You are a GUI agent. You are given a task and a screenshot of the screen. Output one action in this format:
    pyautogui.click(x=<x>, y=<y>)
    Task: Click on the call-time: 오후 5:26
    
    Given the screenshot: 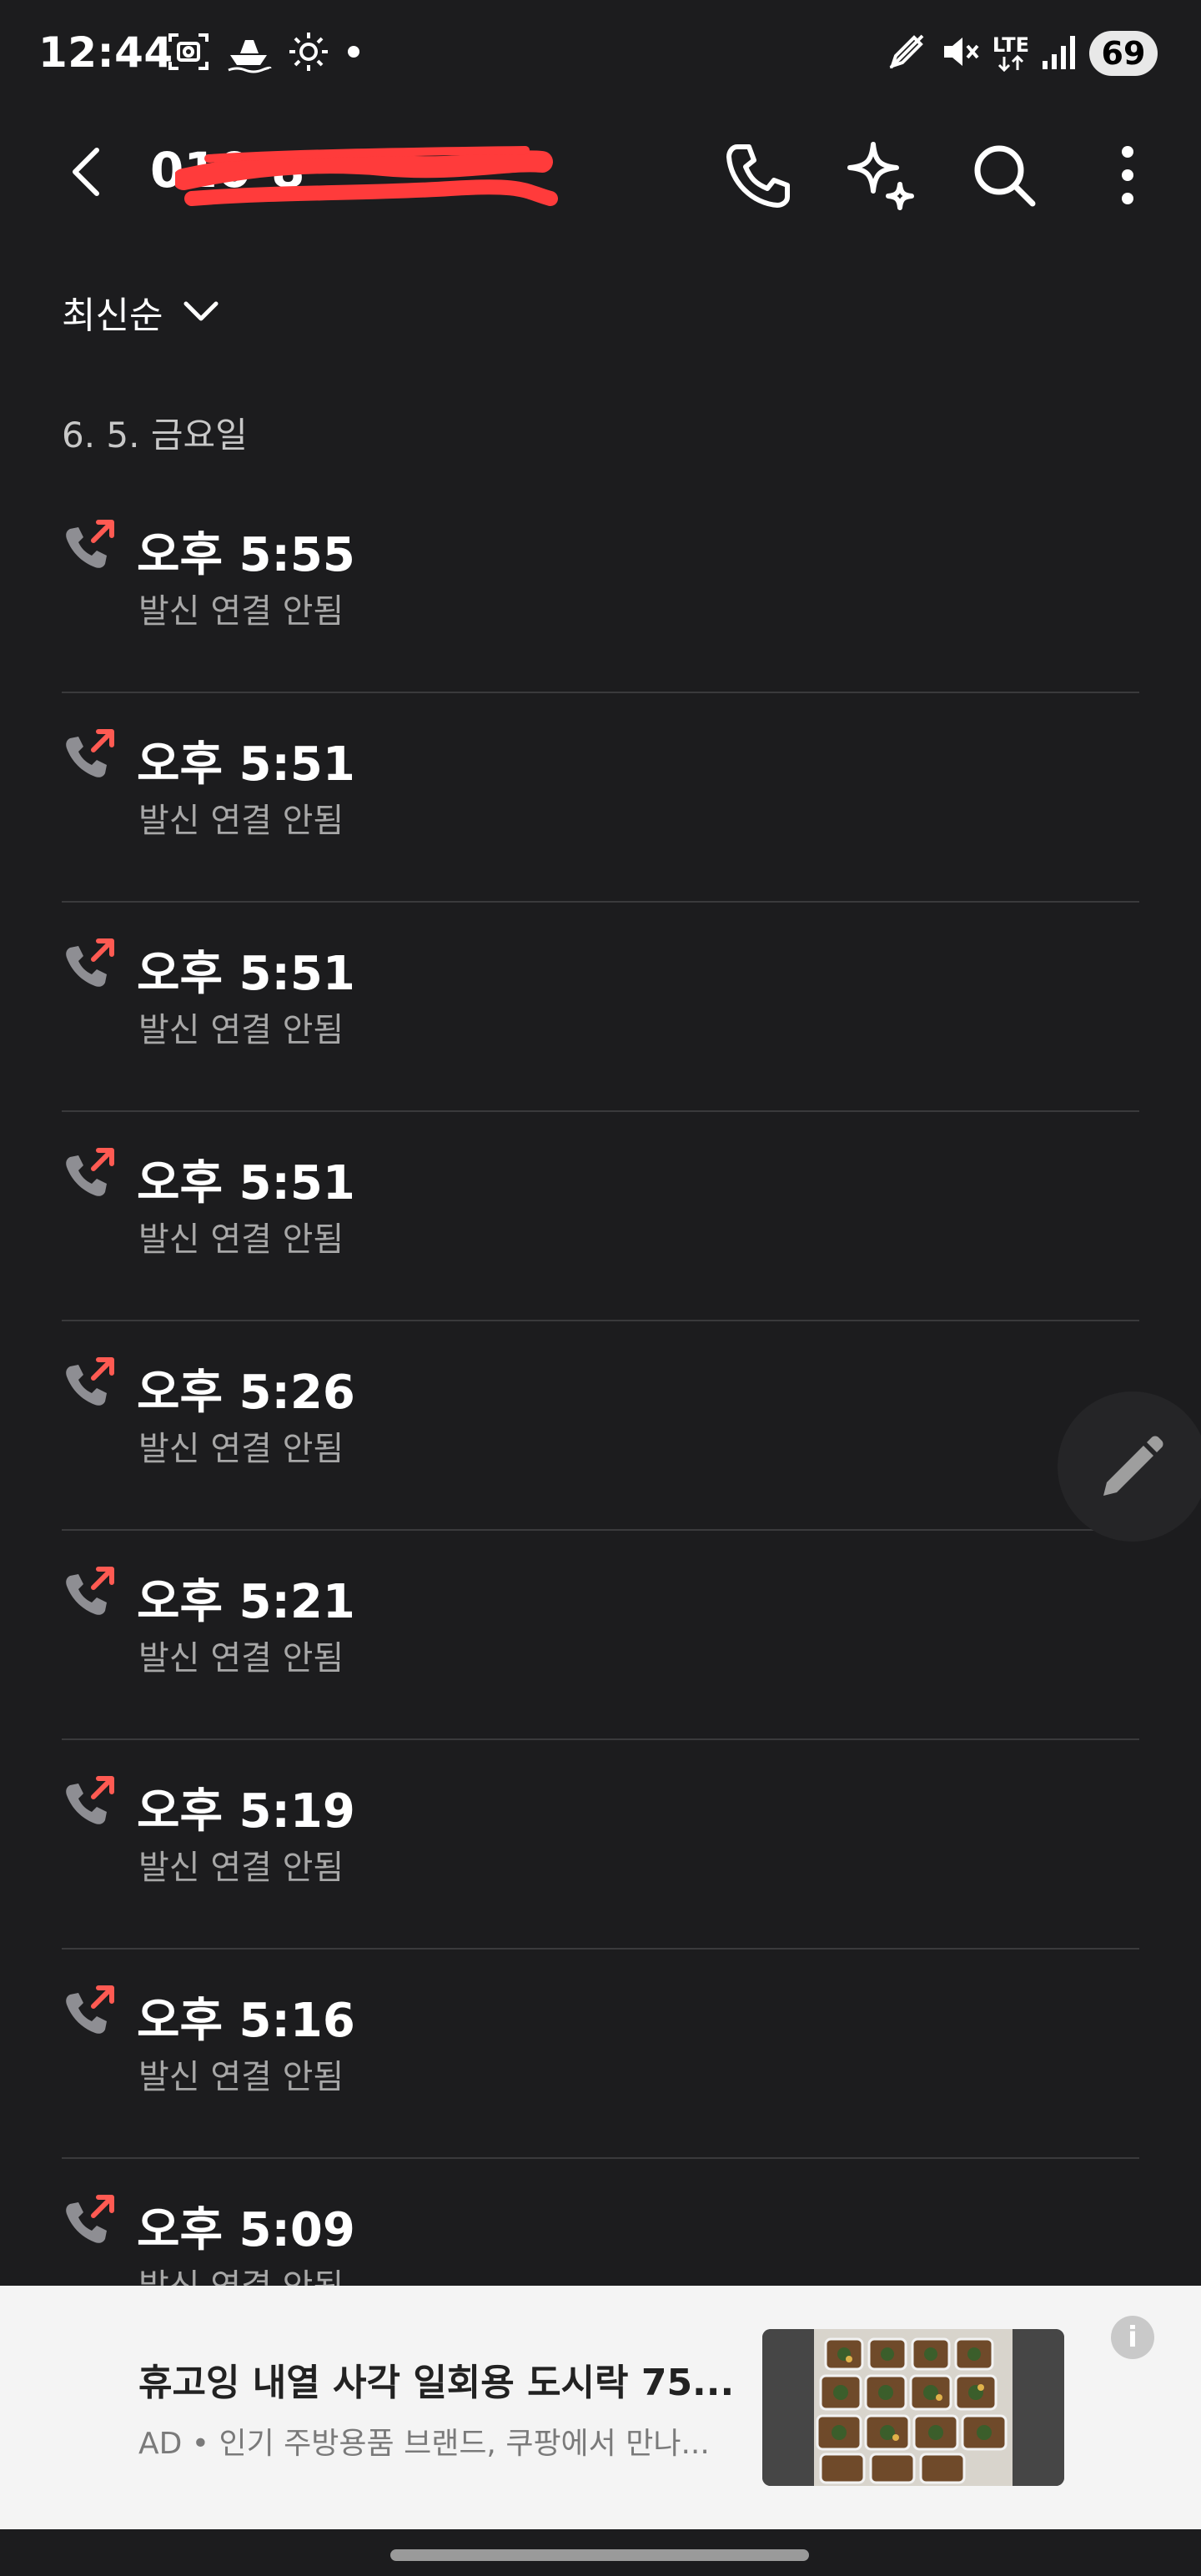 What is the action you would take?
    pyautogui.click(x=246, y=1393)
    